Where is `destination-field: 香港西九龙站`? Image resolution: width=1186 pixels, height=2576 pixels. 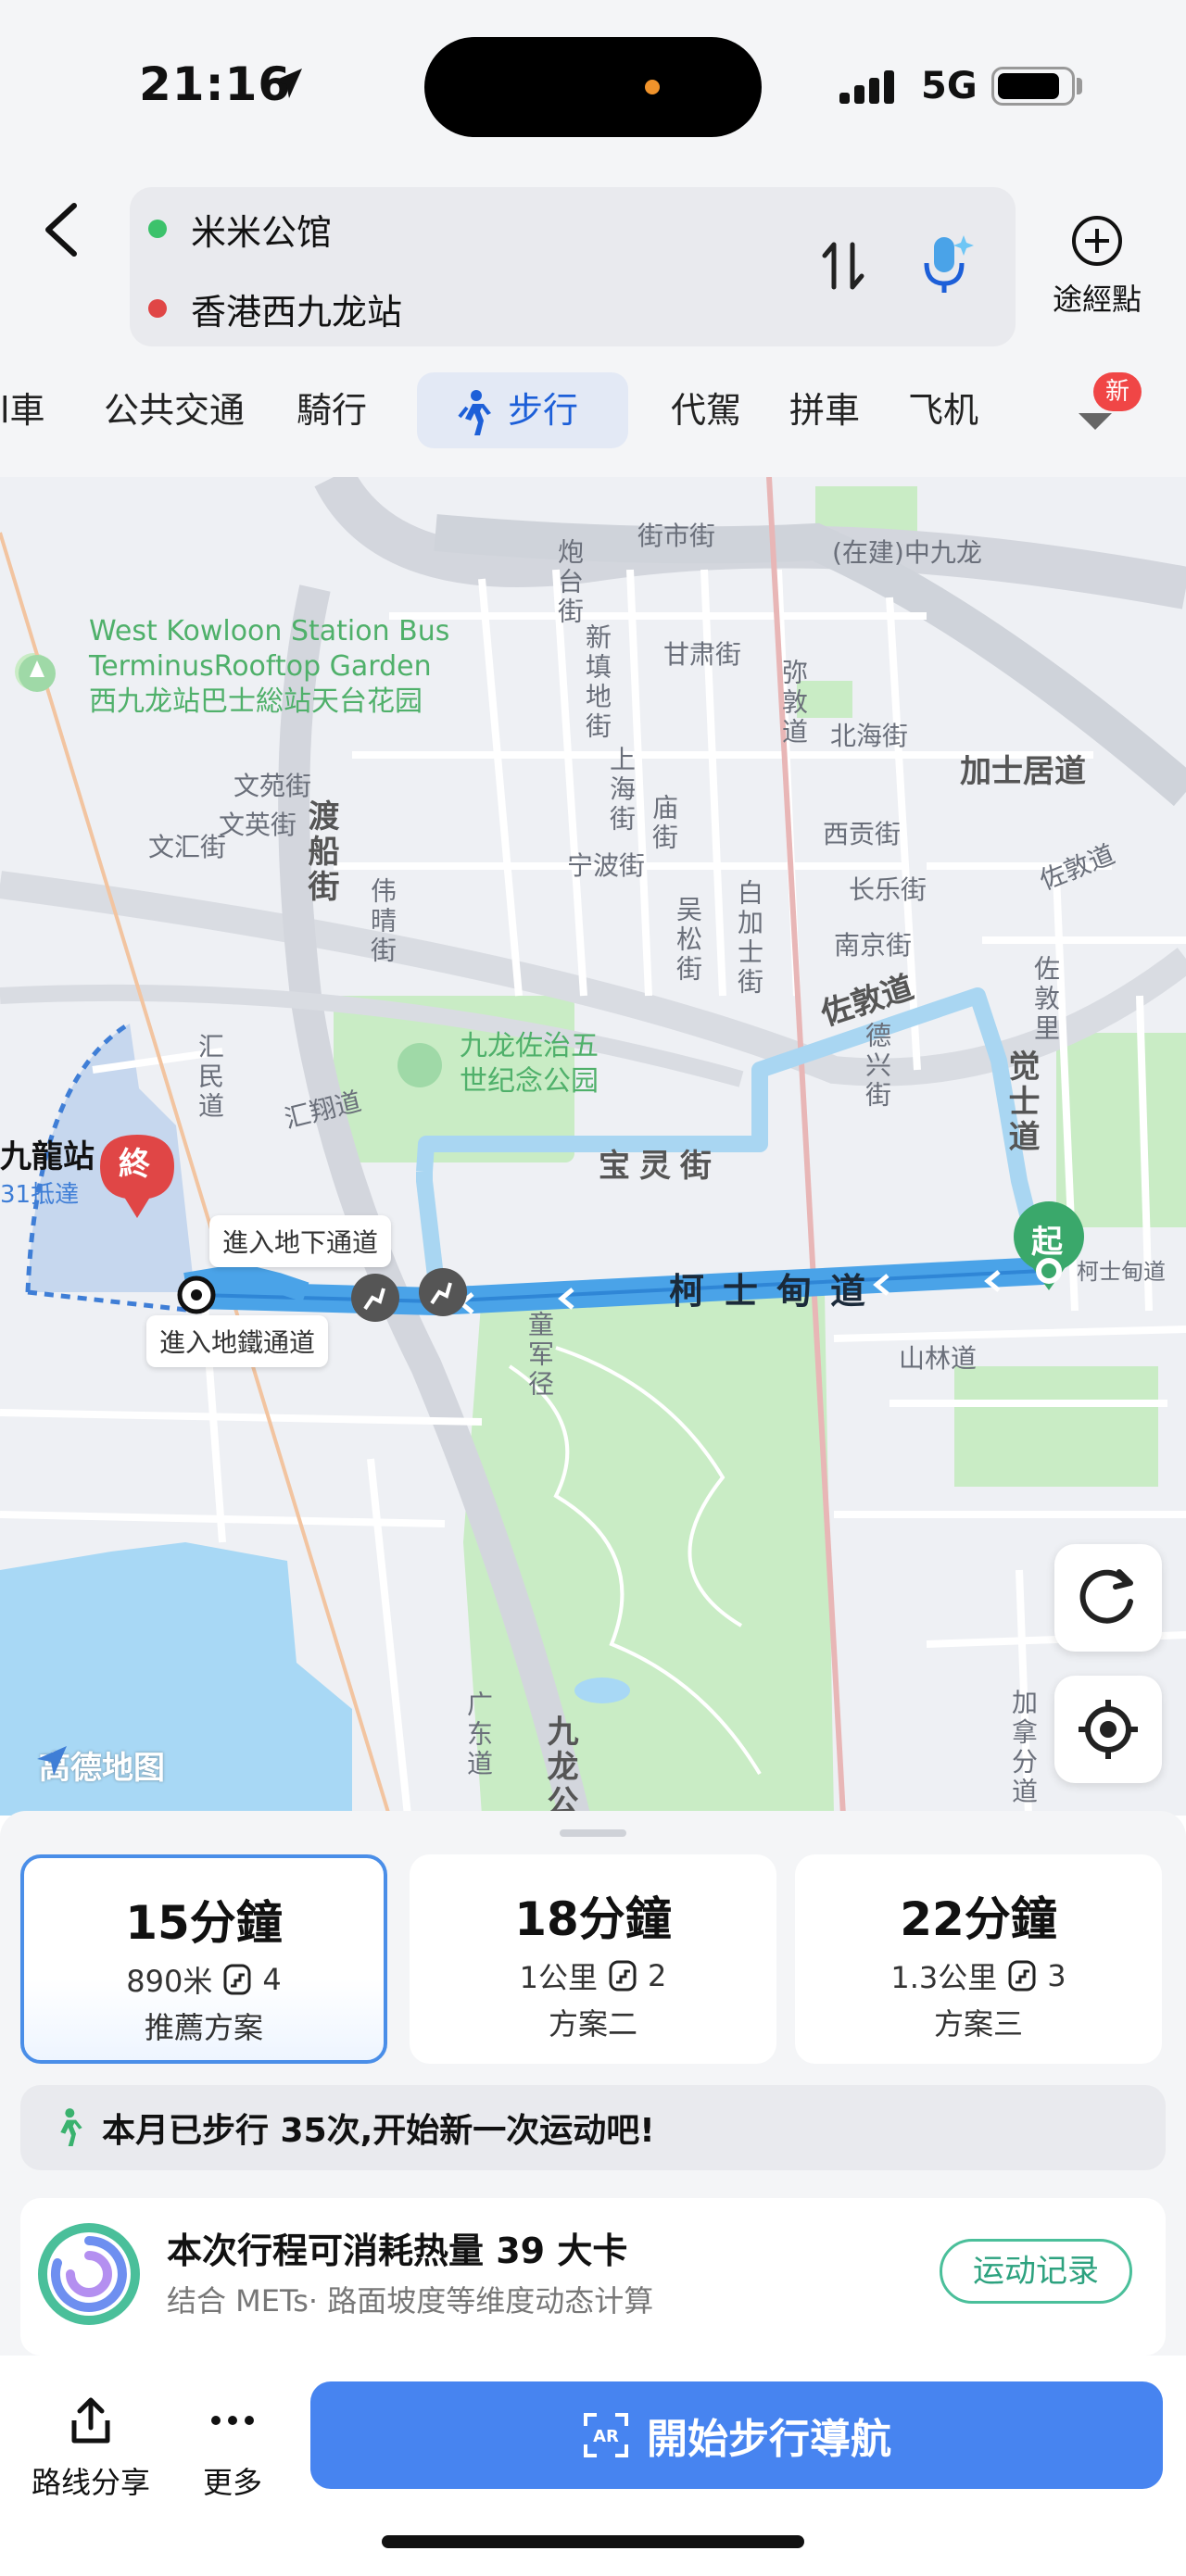 destination-field: 香港西九龙站 is located at coordinates (275, 308).